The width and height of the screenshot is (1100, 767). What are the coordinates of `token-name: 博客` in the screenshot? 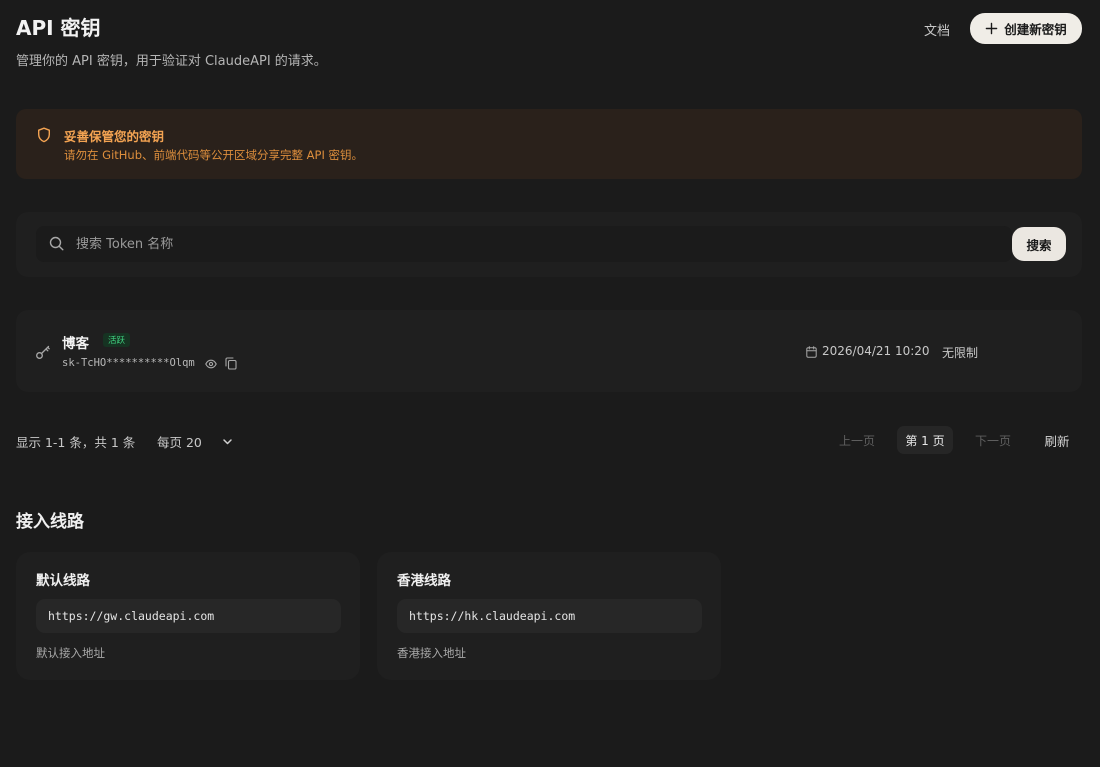 It's located at (75, 344).